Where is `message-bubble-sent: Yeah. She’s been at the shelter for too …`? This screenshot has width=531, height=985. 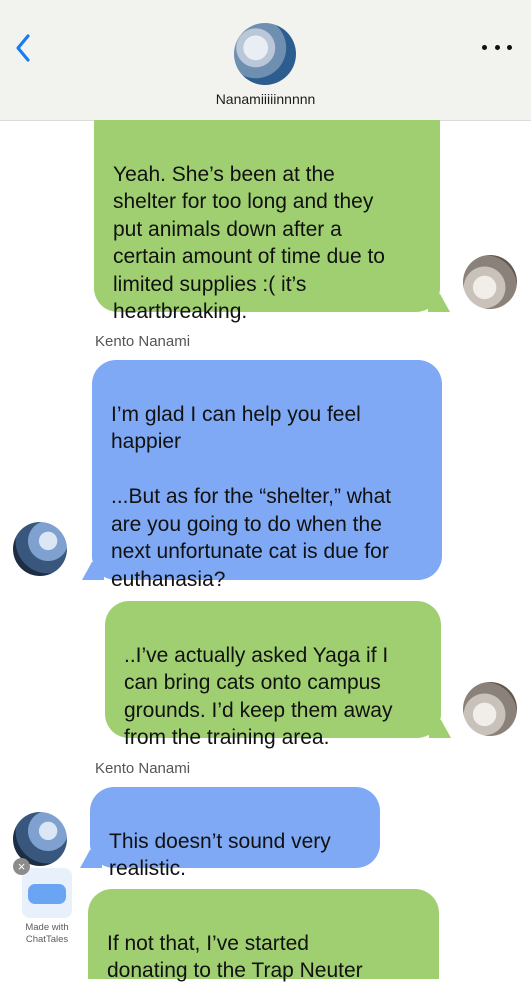
message-bubble-sent: Yeah. She’s been at the shelter for too … is located at coordinates (267, 221).